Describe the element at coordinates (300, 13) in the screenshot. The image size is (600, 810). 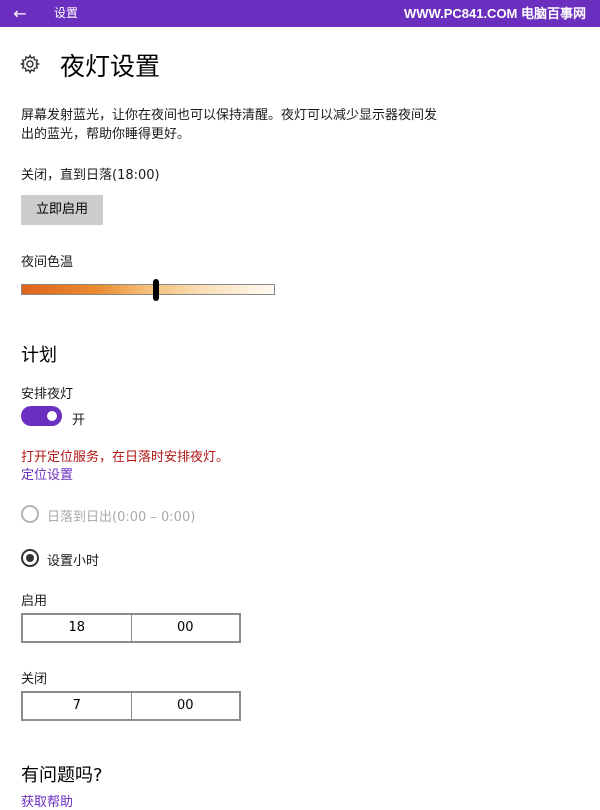
I see `title-bar: ← 设置 WWW.PC841.COM 电脑百事网` at that location.